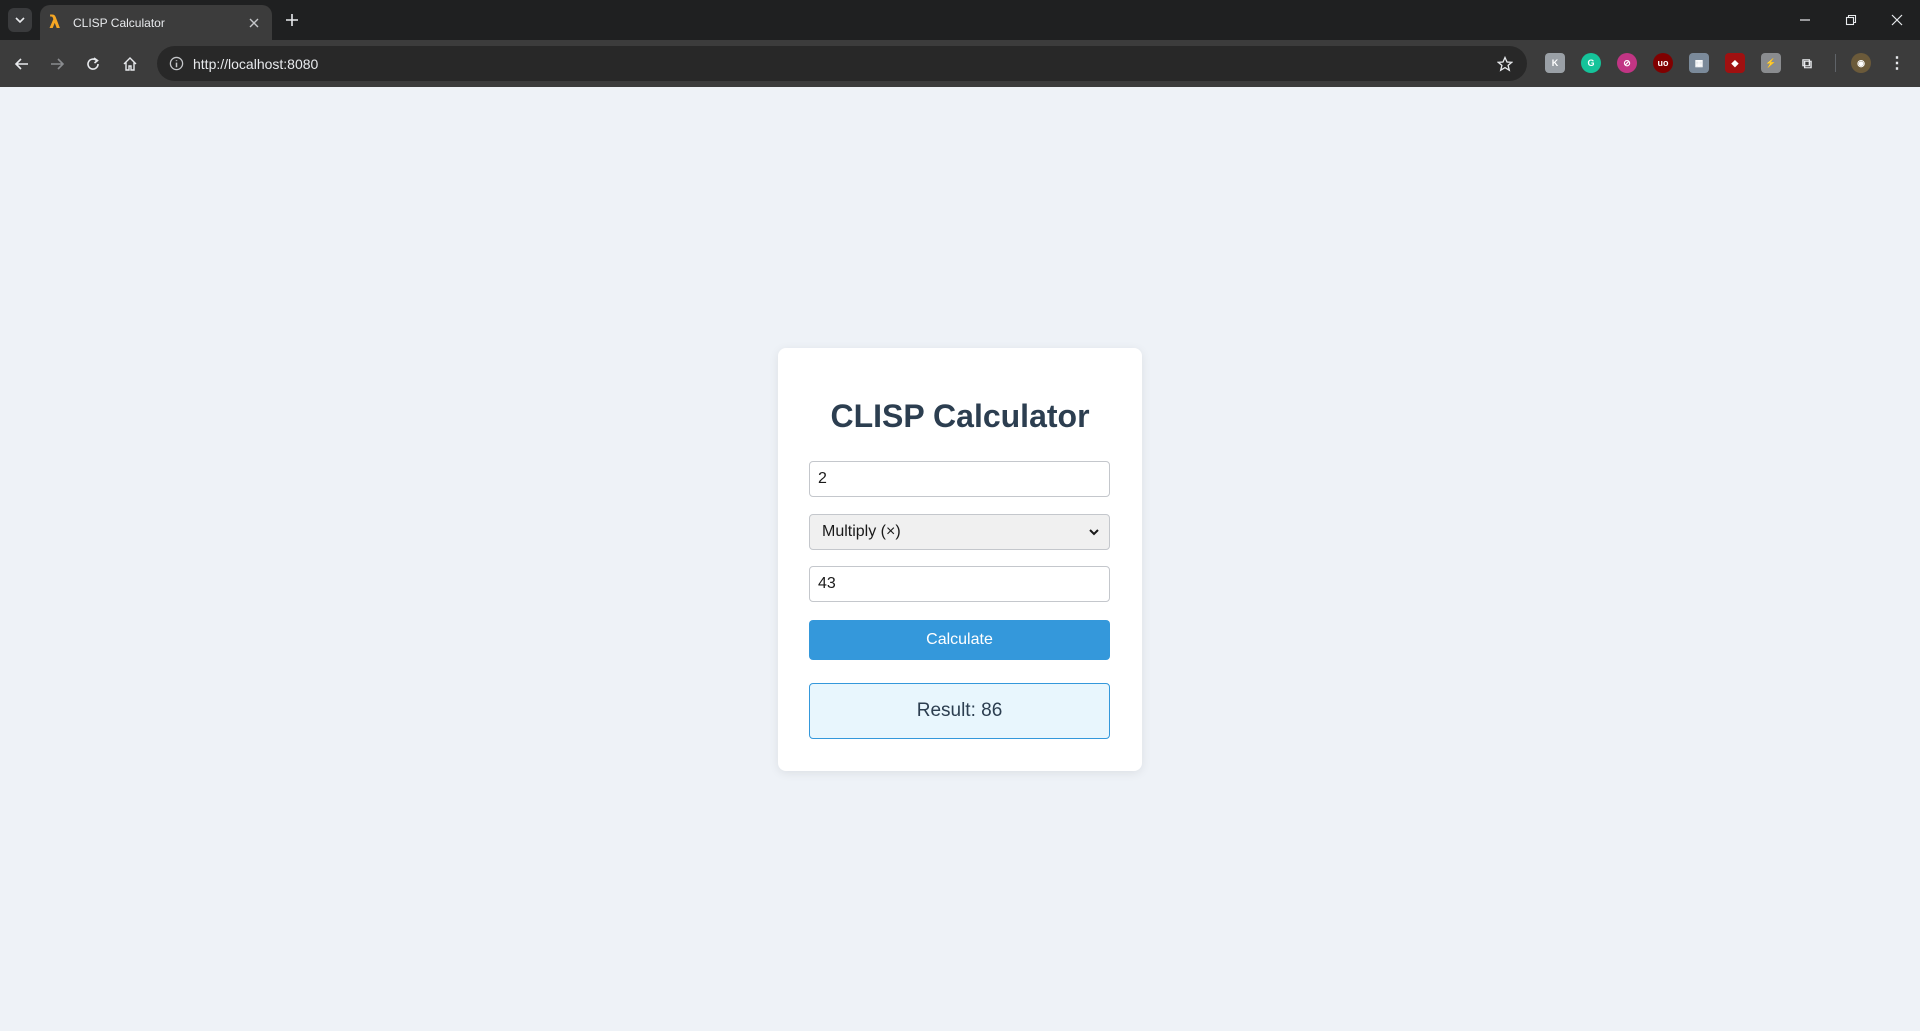  I want to click on restore-icon, so click(1851, 20).